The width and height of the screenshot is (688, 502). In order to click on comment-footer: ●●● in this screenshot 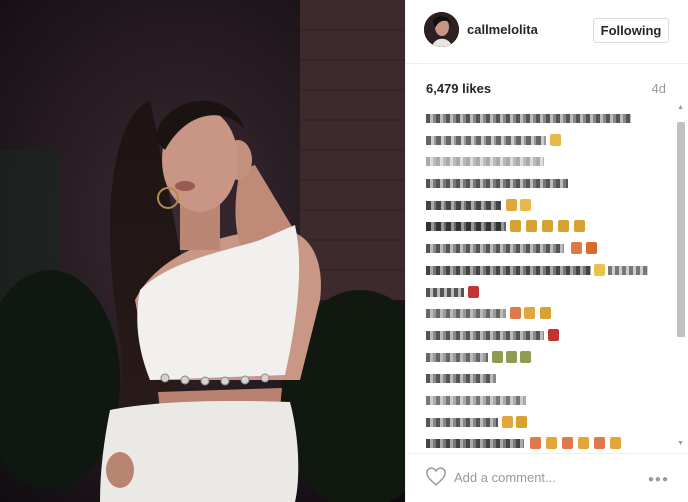, I will do `click(547, 477)`.